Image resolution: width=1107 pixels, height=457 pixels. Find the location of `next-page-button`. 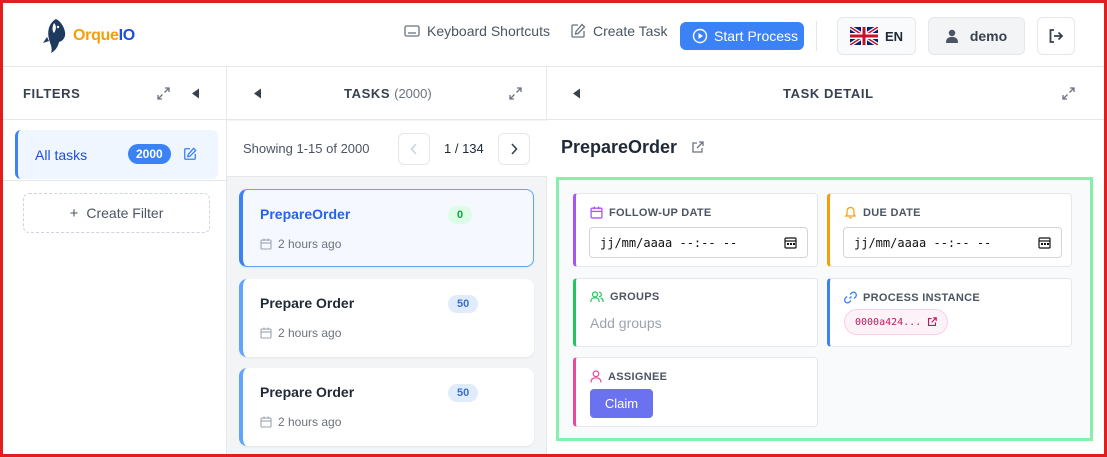

next-page-button is located at coordinates (514, 149).